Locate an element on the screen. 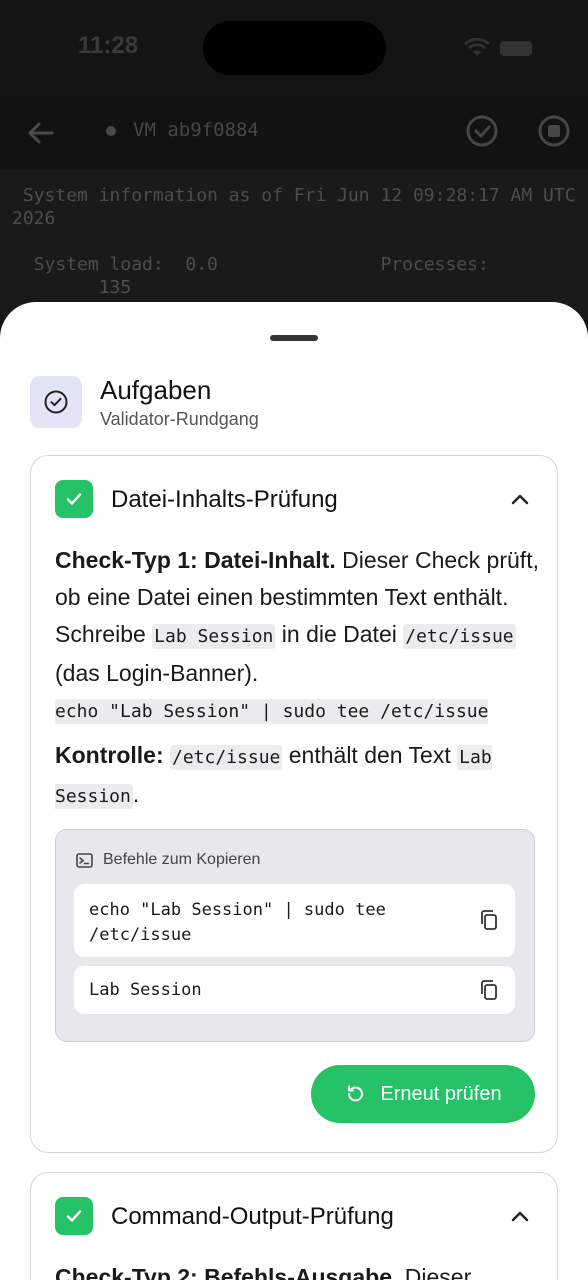 The width and height of the screenshot is (588, 1280). vm-label: VM ab9f0884 is located at coordinates (196, 130).